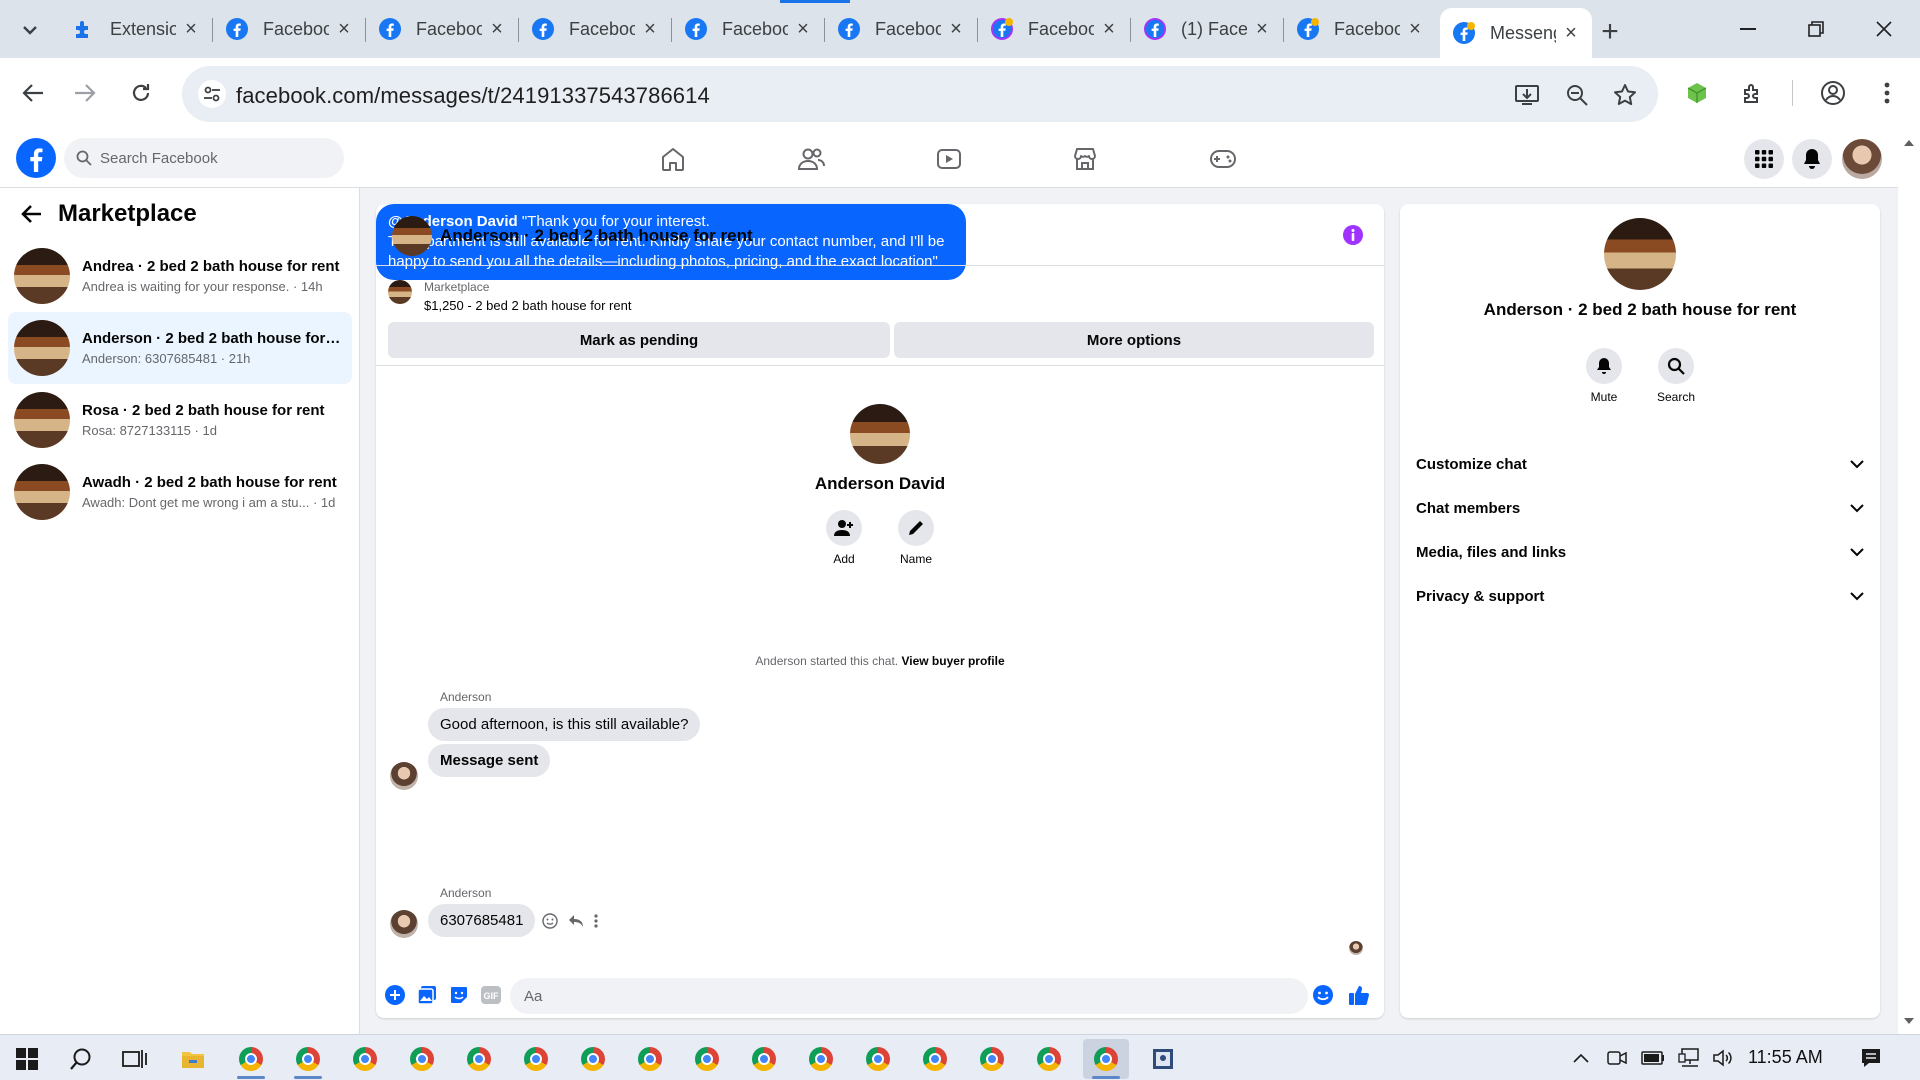  I want to click on notifications-button, so click(1812, 159).